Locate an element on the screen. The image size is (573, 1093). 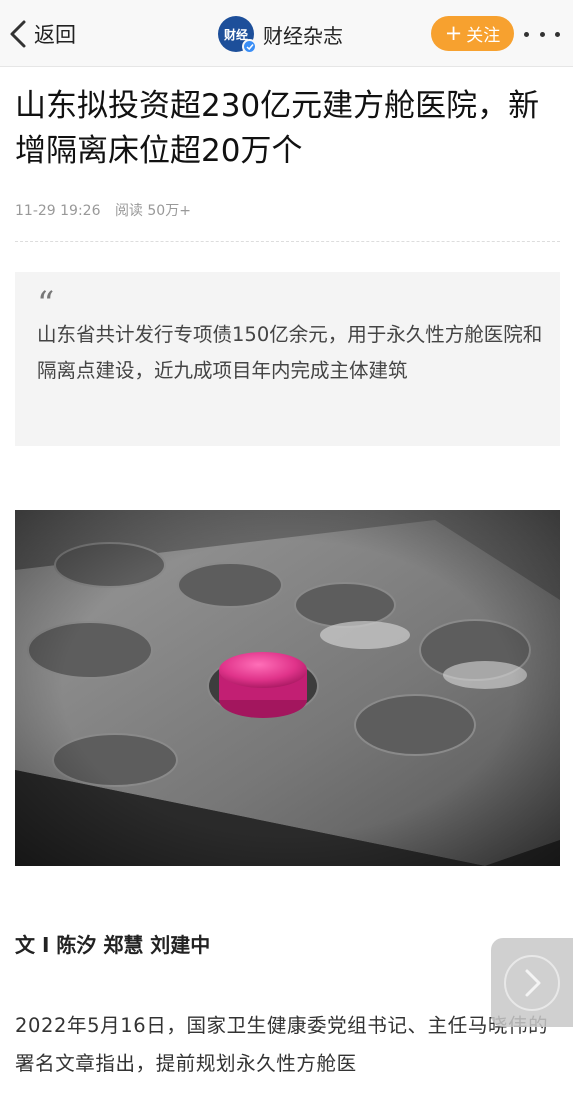
byline: 文 I 陈汐 郑慧 刘建中 is located at coordinates (113, 945).